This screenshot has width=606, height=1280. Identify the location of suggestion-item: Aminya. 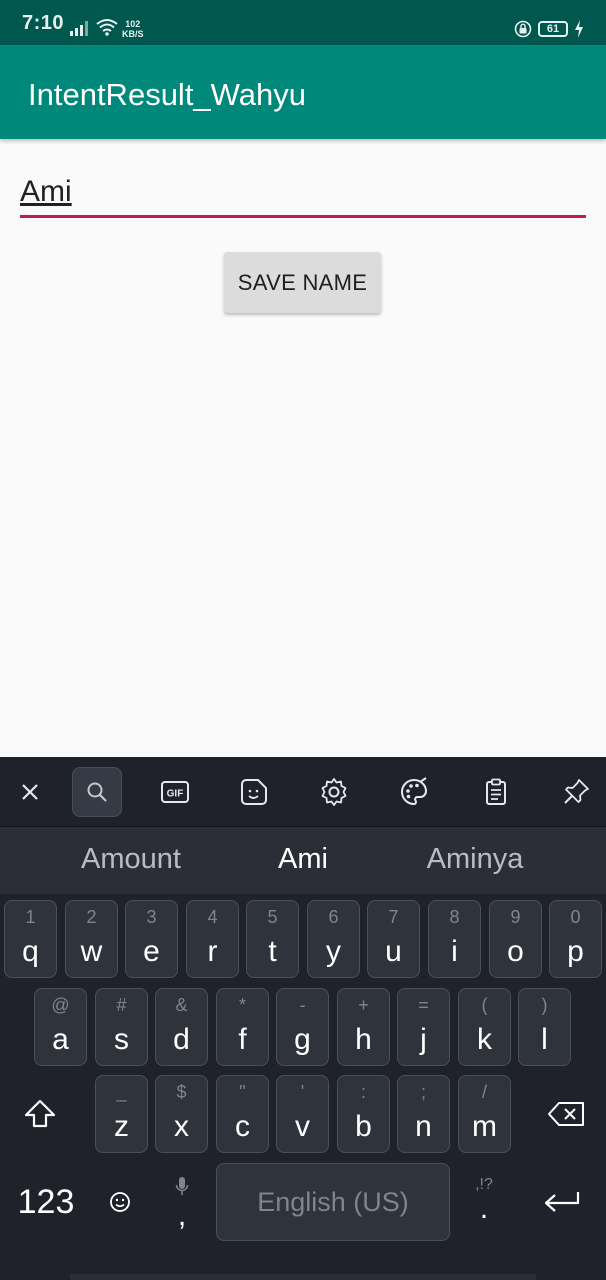
(475, 859).